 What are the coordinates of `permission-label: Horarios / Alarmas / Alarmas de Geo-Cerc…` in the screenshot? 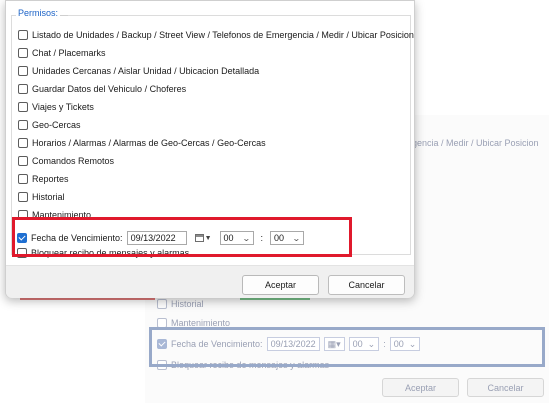 It's located at (149, 143).